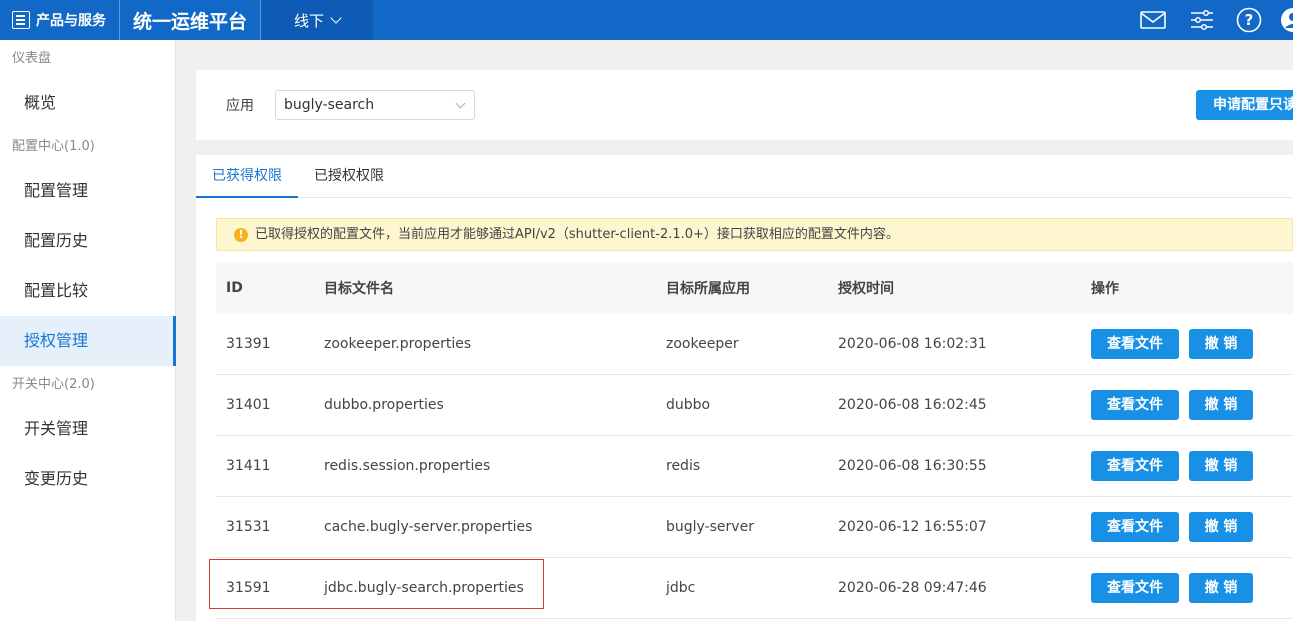  What do you see at coordinates (87, 479) in the screenshot?
I see `sidebar-item-change-history: 变更历史` at bounding box center [87, 479].